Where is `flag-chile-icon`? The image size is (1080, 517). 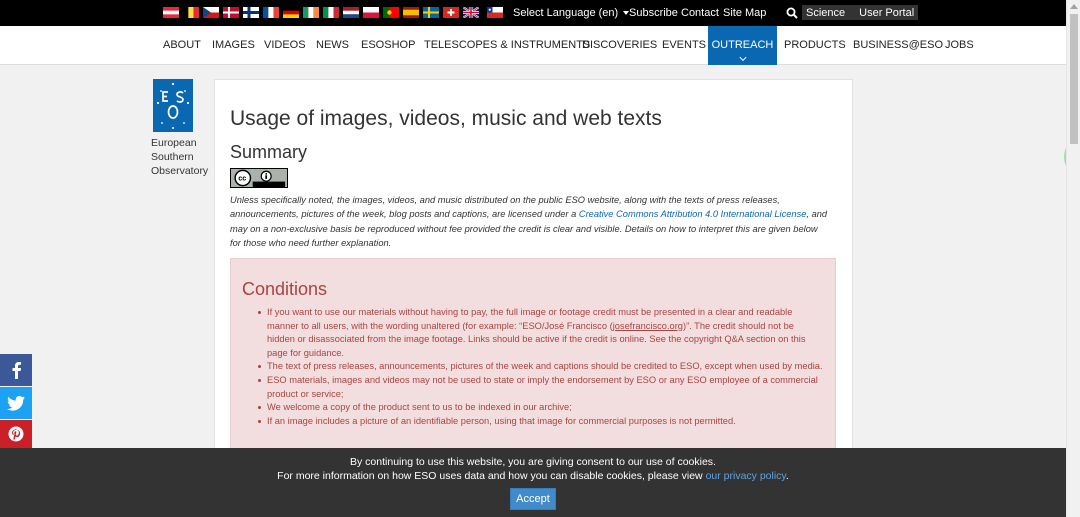 flag-chile-icon is located at coordinates (495, 12).